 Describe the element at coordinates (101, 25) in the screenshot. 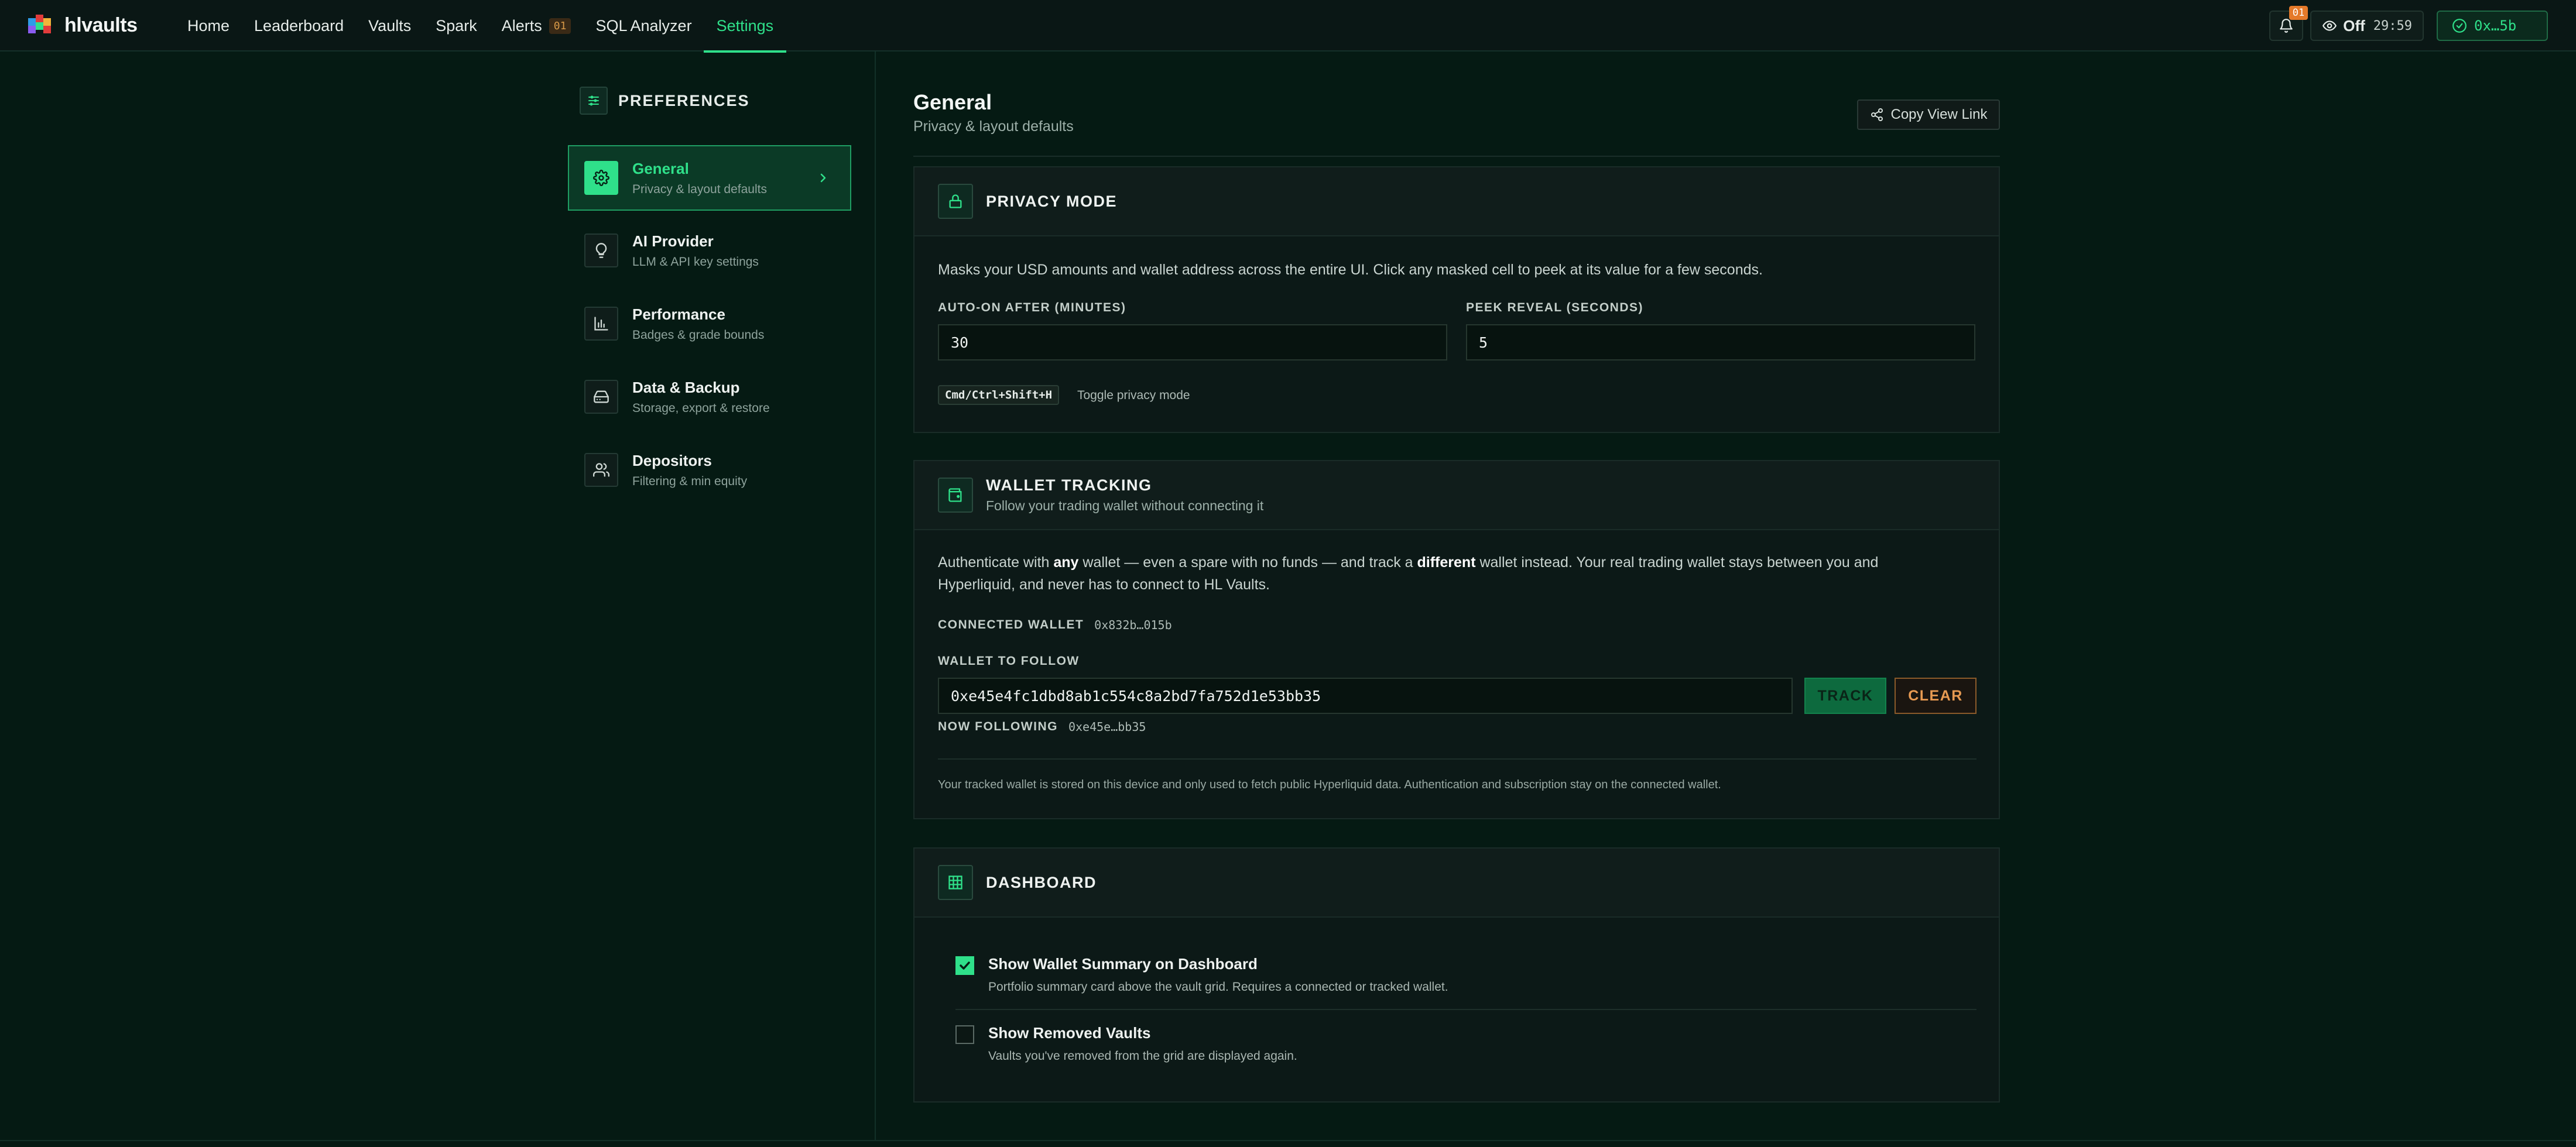

I see `brand-name: hlvaults` at that location.